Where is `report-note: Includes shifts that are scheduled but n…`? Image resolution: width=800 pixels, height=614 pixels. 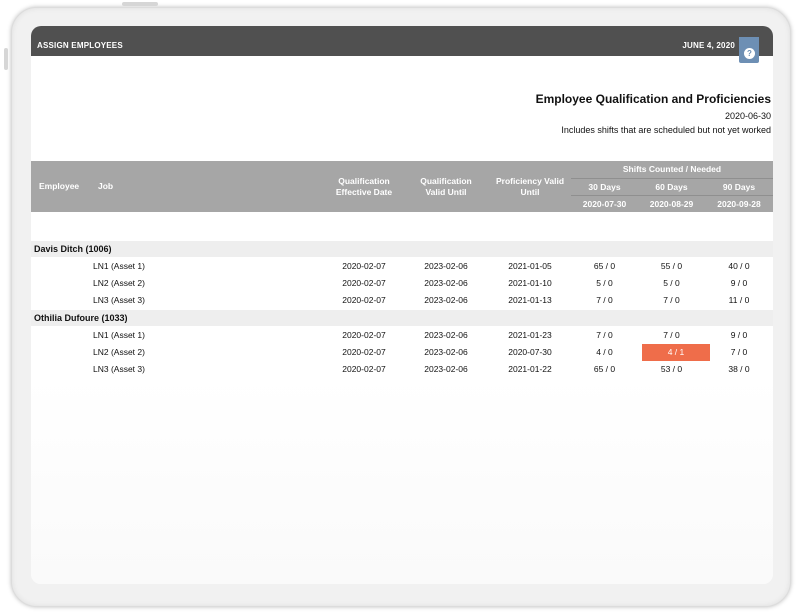 report-note: Includes shifts that are scheduled but n… is located at coordinates (666, 130).